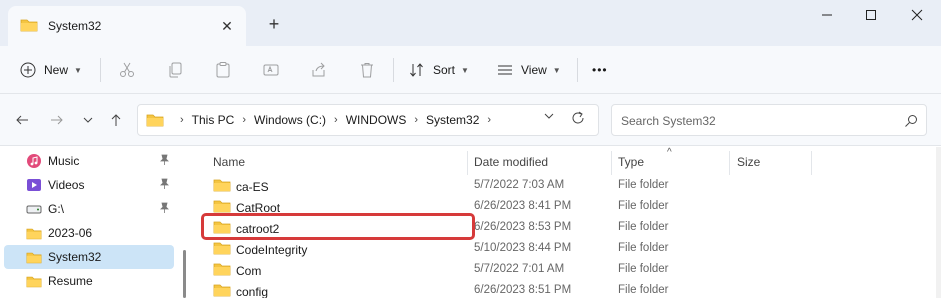  Describe the element at coordinates (70, 233) in the screenshot. I see `sidebar-item-label: 2023-06` at that location.